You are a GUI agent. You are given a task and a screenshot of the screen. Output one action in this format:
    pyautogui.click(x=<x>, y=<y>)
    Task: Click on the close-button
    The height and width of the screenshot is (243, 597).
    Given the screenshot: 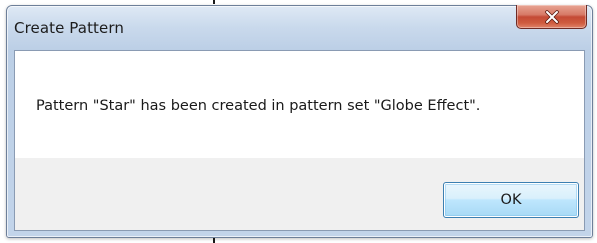 What is the action you would take?
    pyautogui.click(x=551, y=17)
    